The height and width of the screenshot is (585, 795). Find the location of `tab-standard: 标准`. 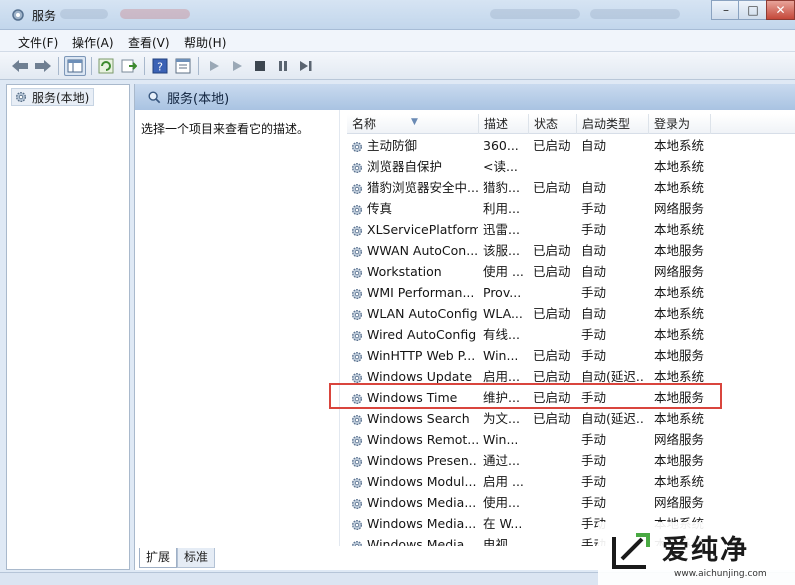

tab-standard: 标准 is located at coordinates (196, 558).